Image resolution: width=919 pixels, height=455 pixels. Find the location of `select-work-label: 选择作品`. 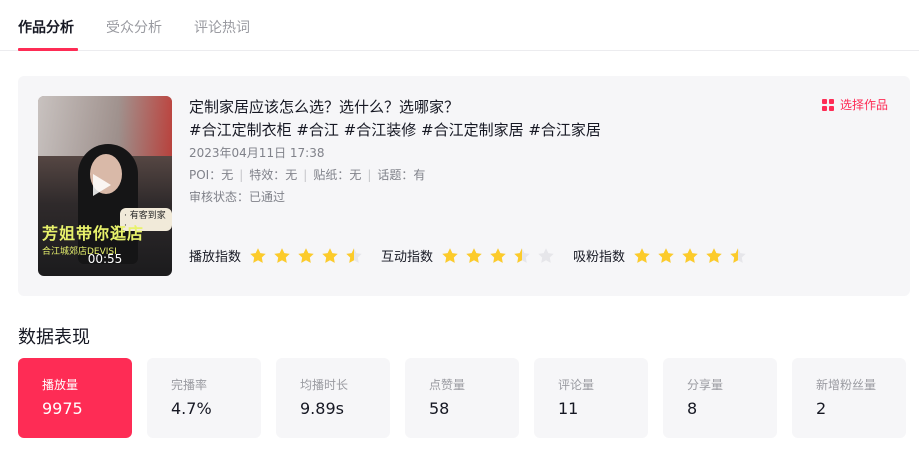

select-work-label: 选择作品 is located at coordinates (863, 105).